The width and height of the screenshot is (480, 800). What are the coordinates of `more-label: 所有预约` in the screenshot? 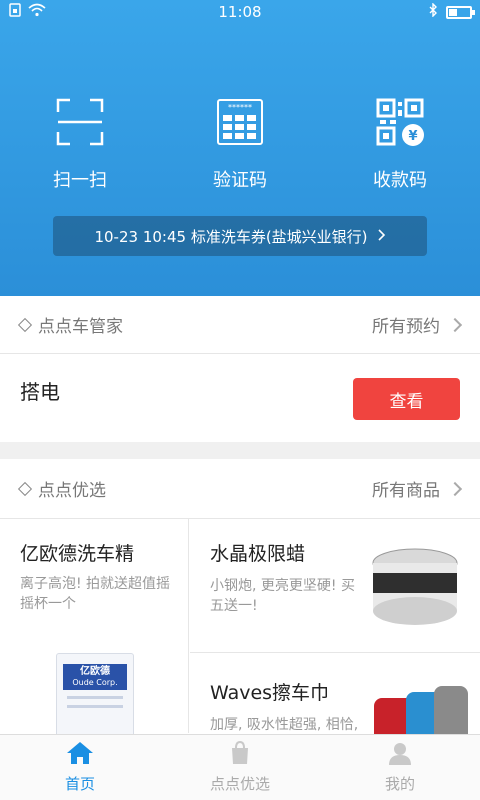 It's located at (406, 327).